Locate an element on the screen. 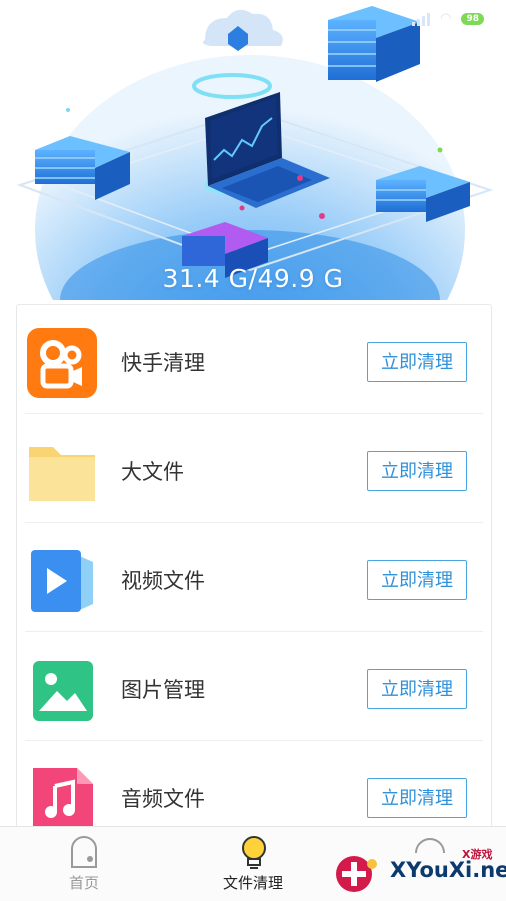  tab-file-clean: 文件清理 is located at coordinates (253, 864).